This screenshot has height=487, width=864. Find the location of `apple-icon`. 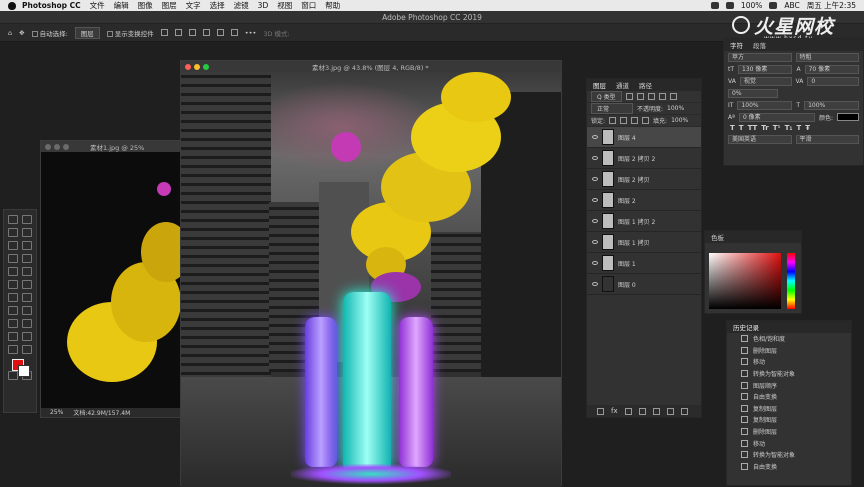

apple-icon is located at coordinates (12, 5).